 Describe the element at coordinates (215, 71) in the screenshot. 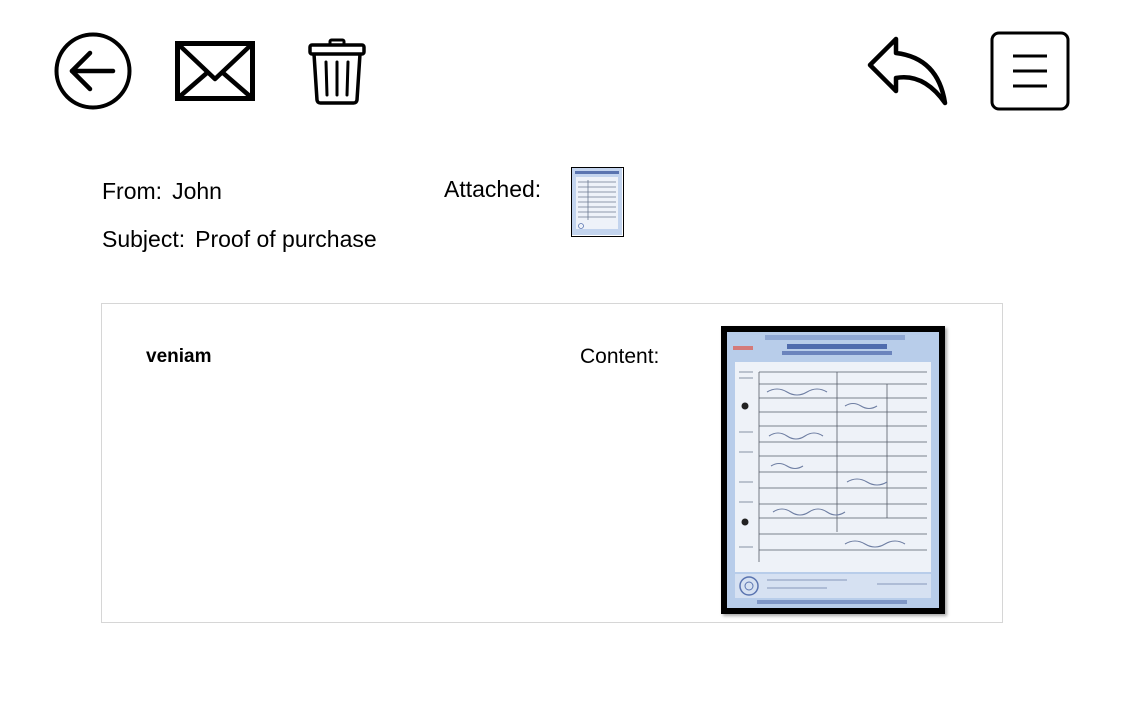

I see `mail-icon` at that location.